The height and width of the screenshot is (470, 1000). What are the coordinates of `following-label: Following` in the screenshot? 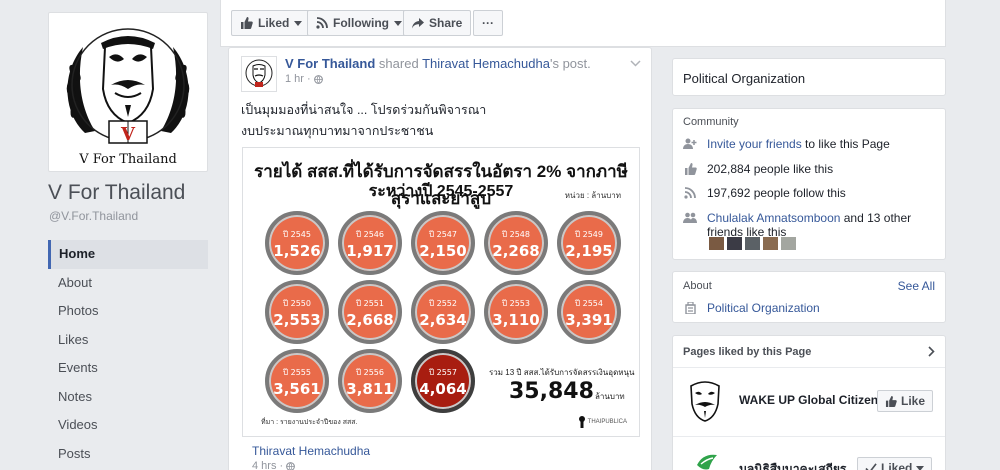 It's located at (361, 23).